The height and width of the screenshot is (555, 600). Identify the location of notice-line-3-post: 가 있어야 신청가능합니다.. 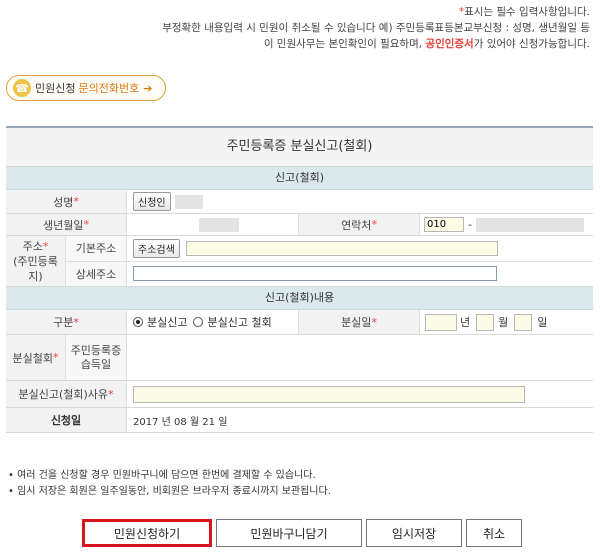
(531, 44).